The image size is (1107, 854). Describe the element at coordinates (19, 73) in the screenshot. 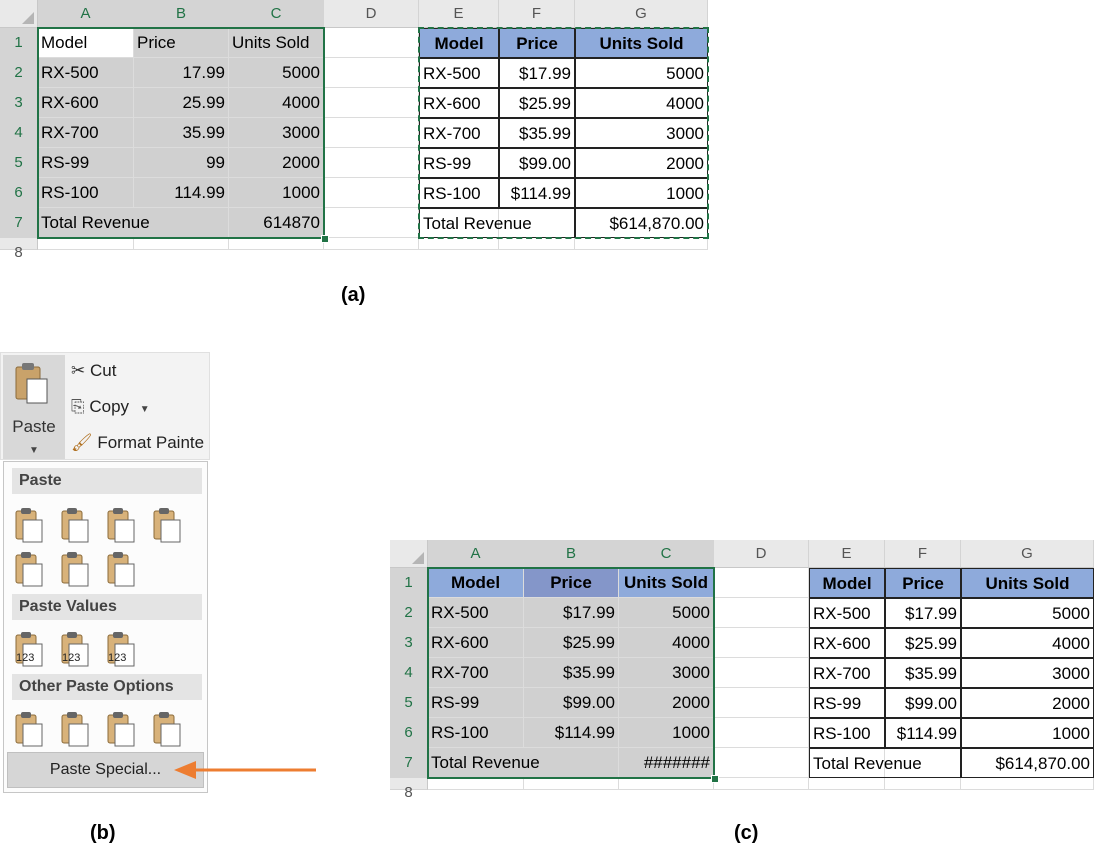

I see `row-header-2: 2` at that location.